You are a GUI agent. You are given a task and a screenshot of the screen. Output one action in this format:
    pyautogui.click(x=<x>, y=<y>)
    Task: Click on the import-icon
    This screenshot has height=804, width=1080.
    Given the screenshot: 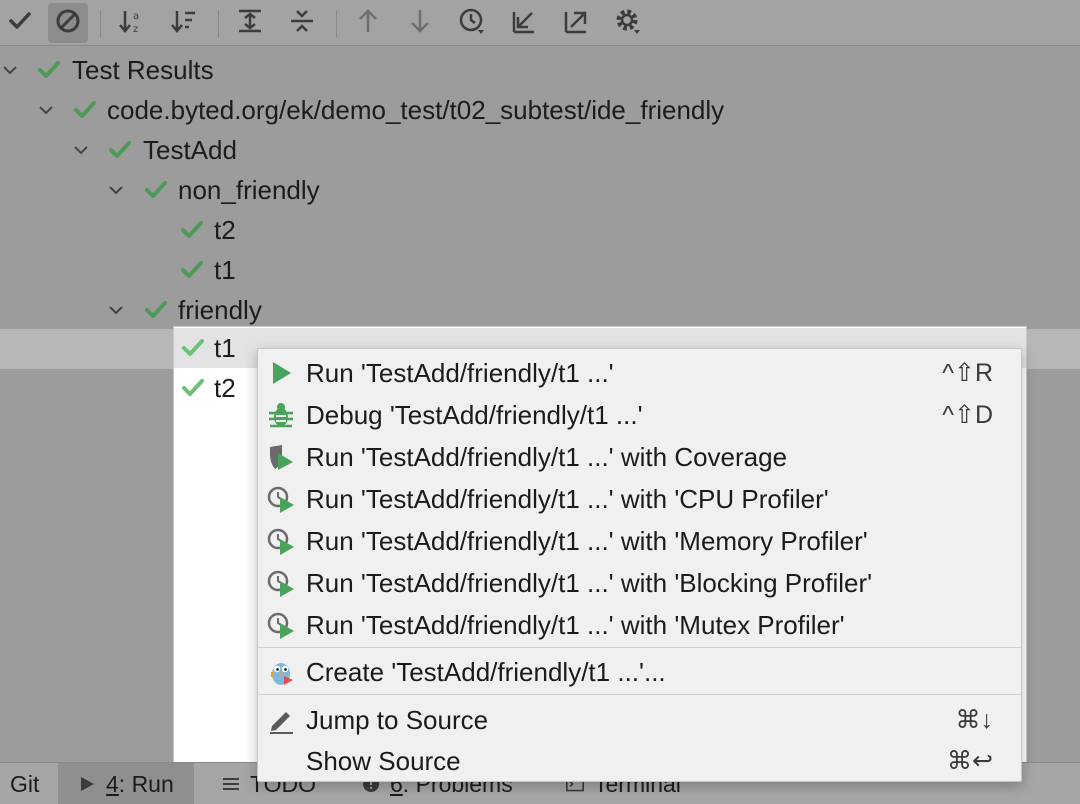 What is the action you would take?
    pyautogui.click(x=524, y=23)
    